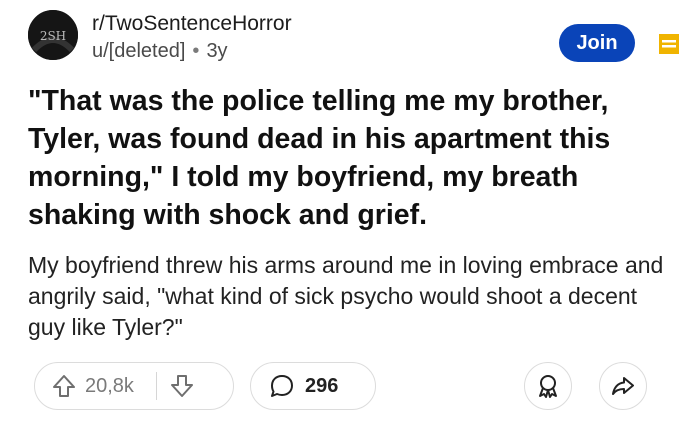  What do you see at coordinates (597, 43) in the screenshot?
I see `join-button: Join` at bounding box center [597, 43].